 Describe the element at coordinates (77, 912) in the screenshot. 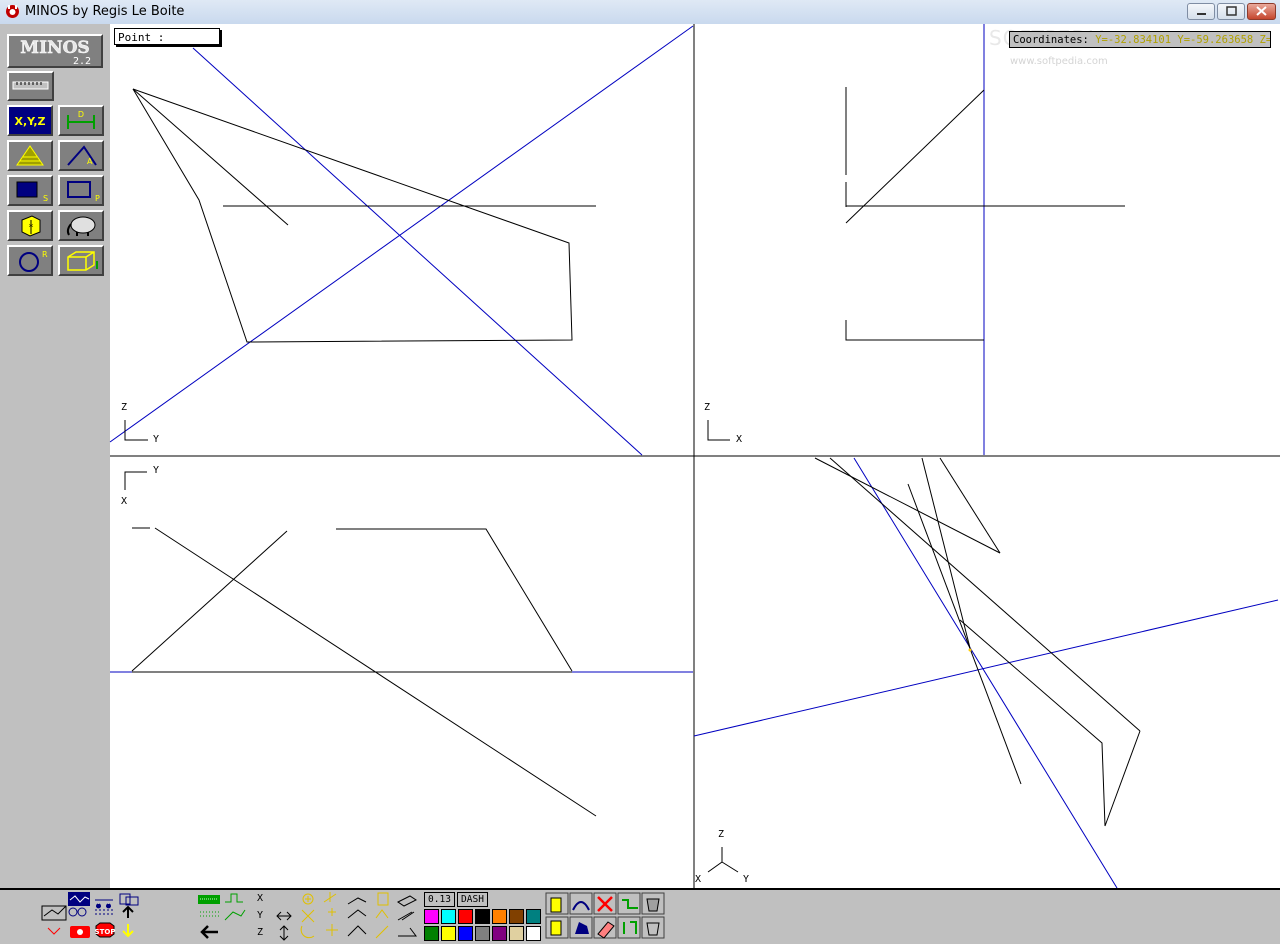

I see `circles-icon` at that location.